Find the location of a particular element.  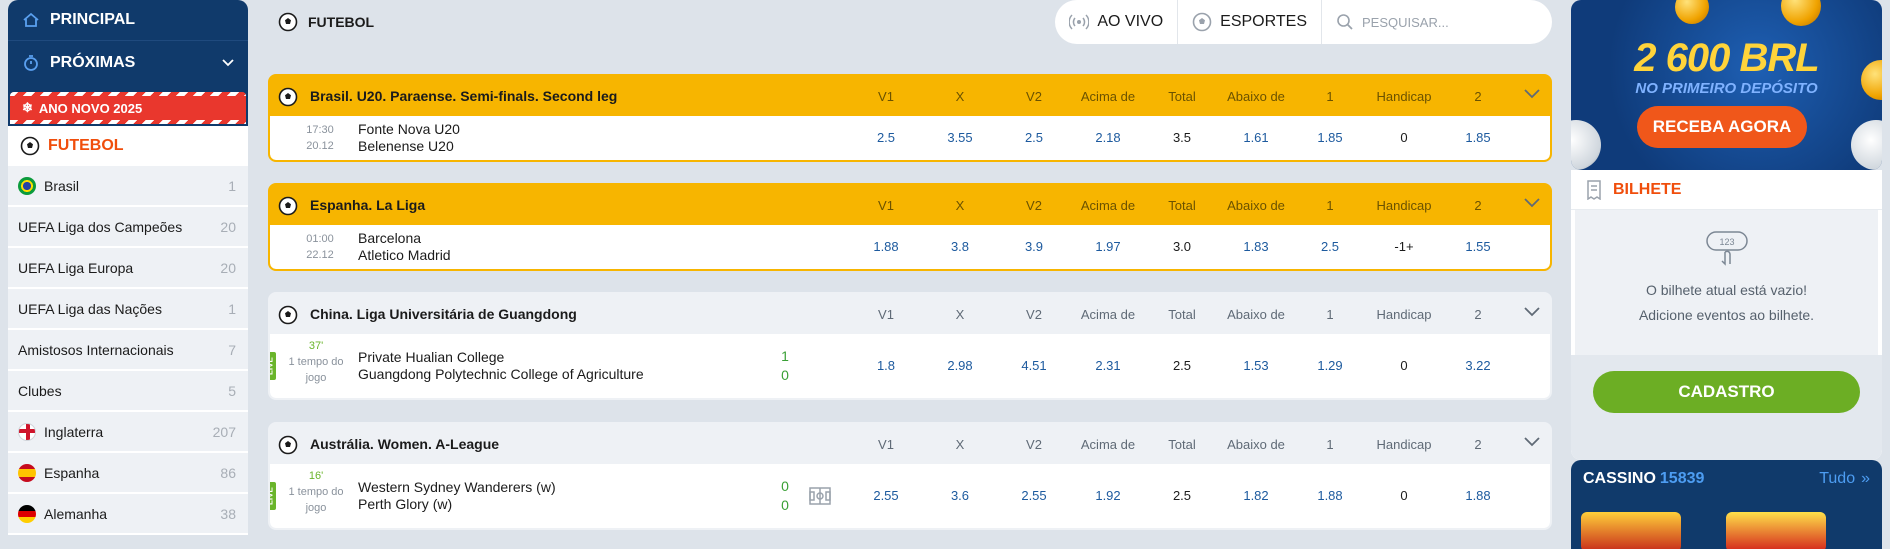

score-away: 0 is located at coordinates (785, 505).